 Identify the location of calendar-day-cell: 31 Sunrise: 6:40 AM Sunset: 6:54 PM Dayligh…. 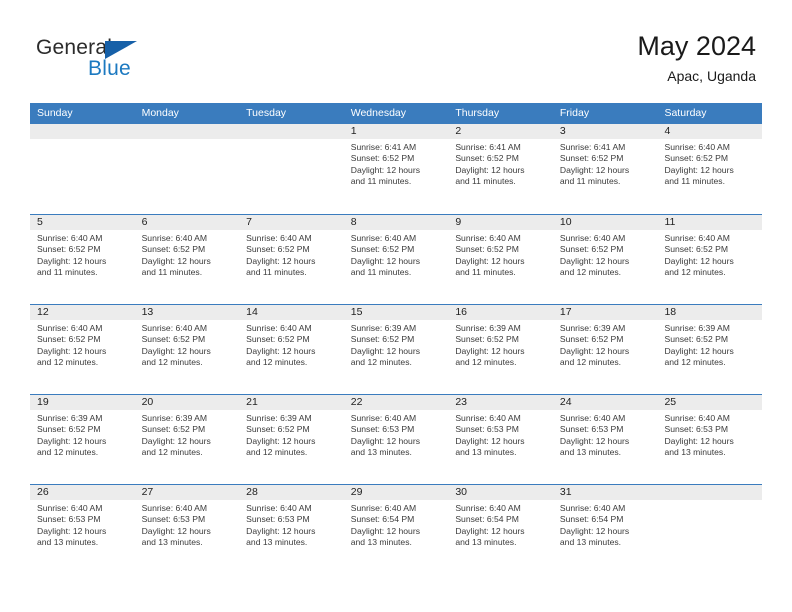
(605, 529).